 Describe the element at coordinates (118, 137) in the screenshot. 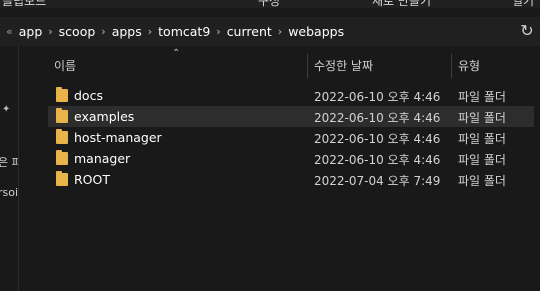

I see `file-name: host-manager` at that location.